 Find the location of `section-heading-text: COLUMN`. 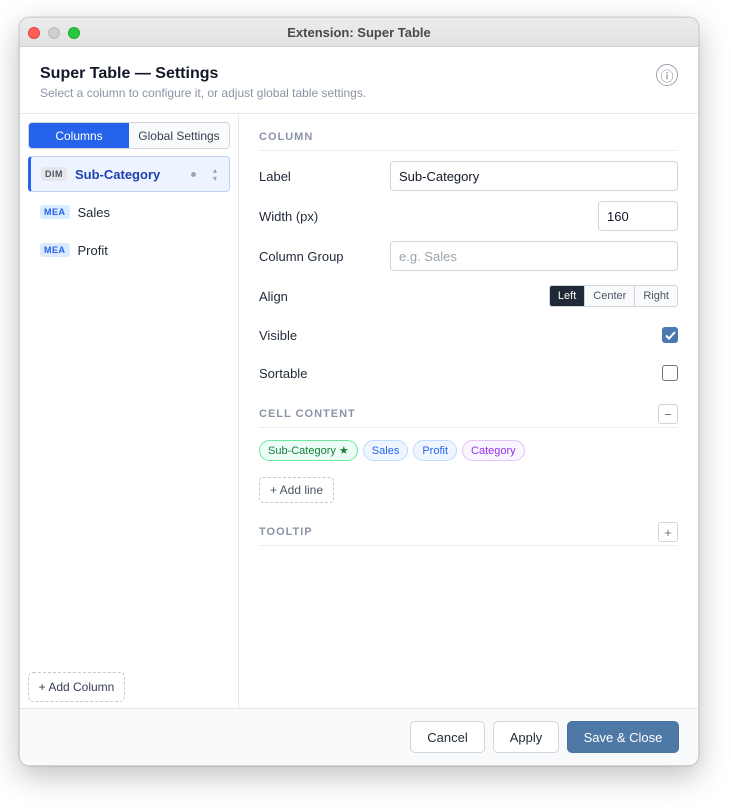

section-heading-text: COLUMN is located at coordinates (286, 137).